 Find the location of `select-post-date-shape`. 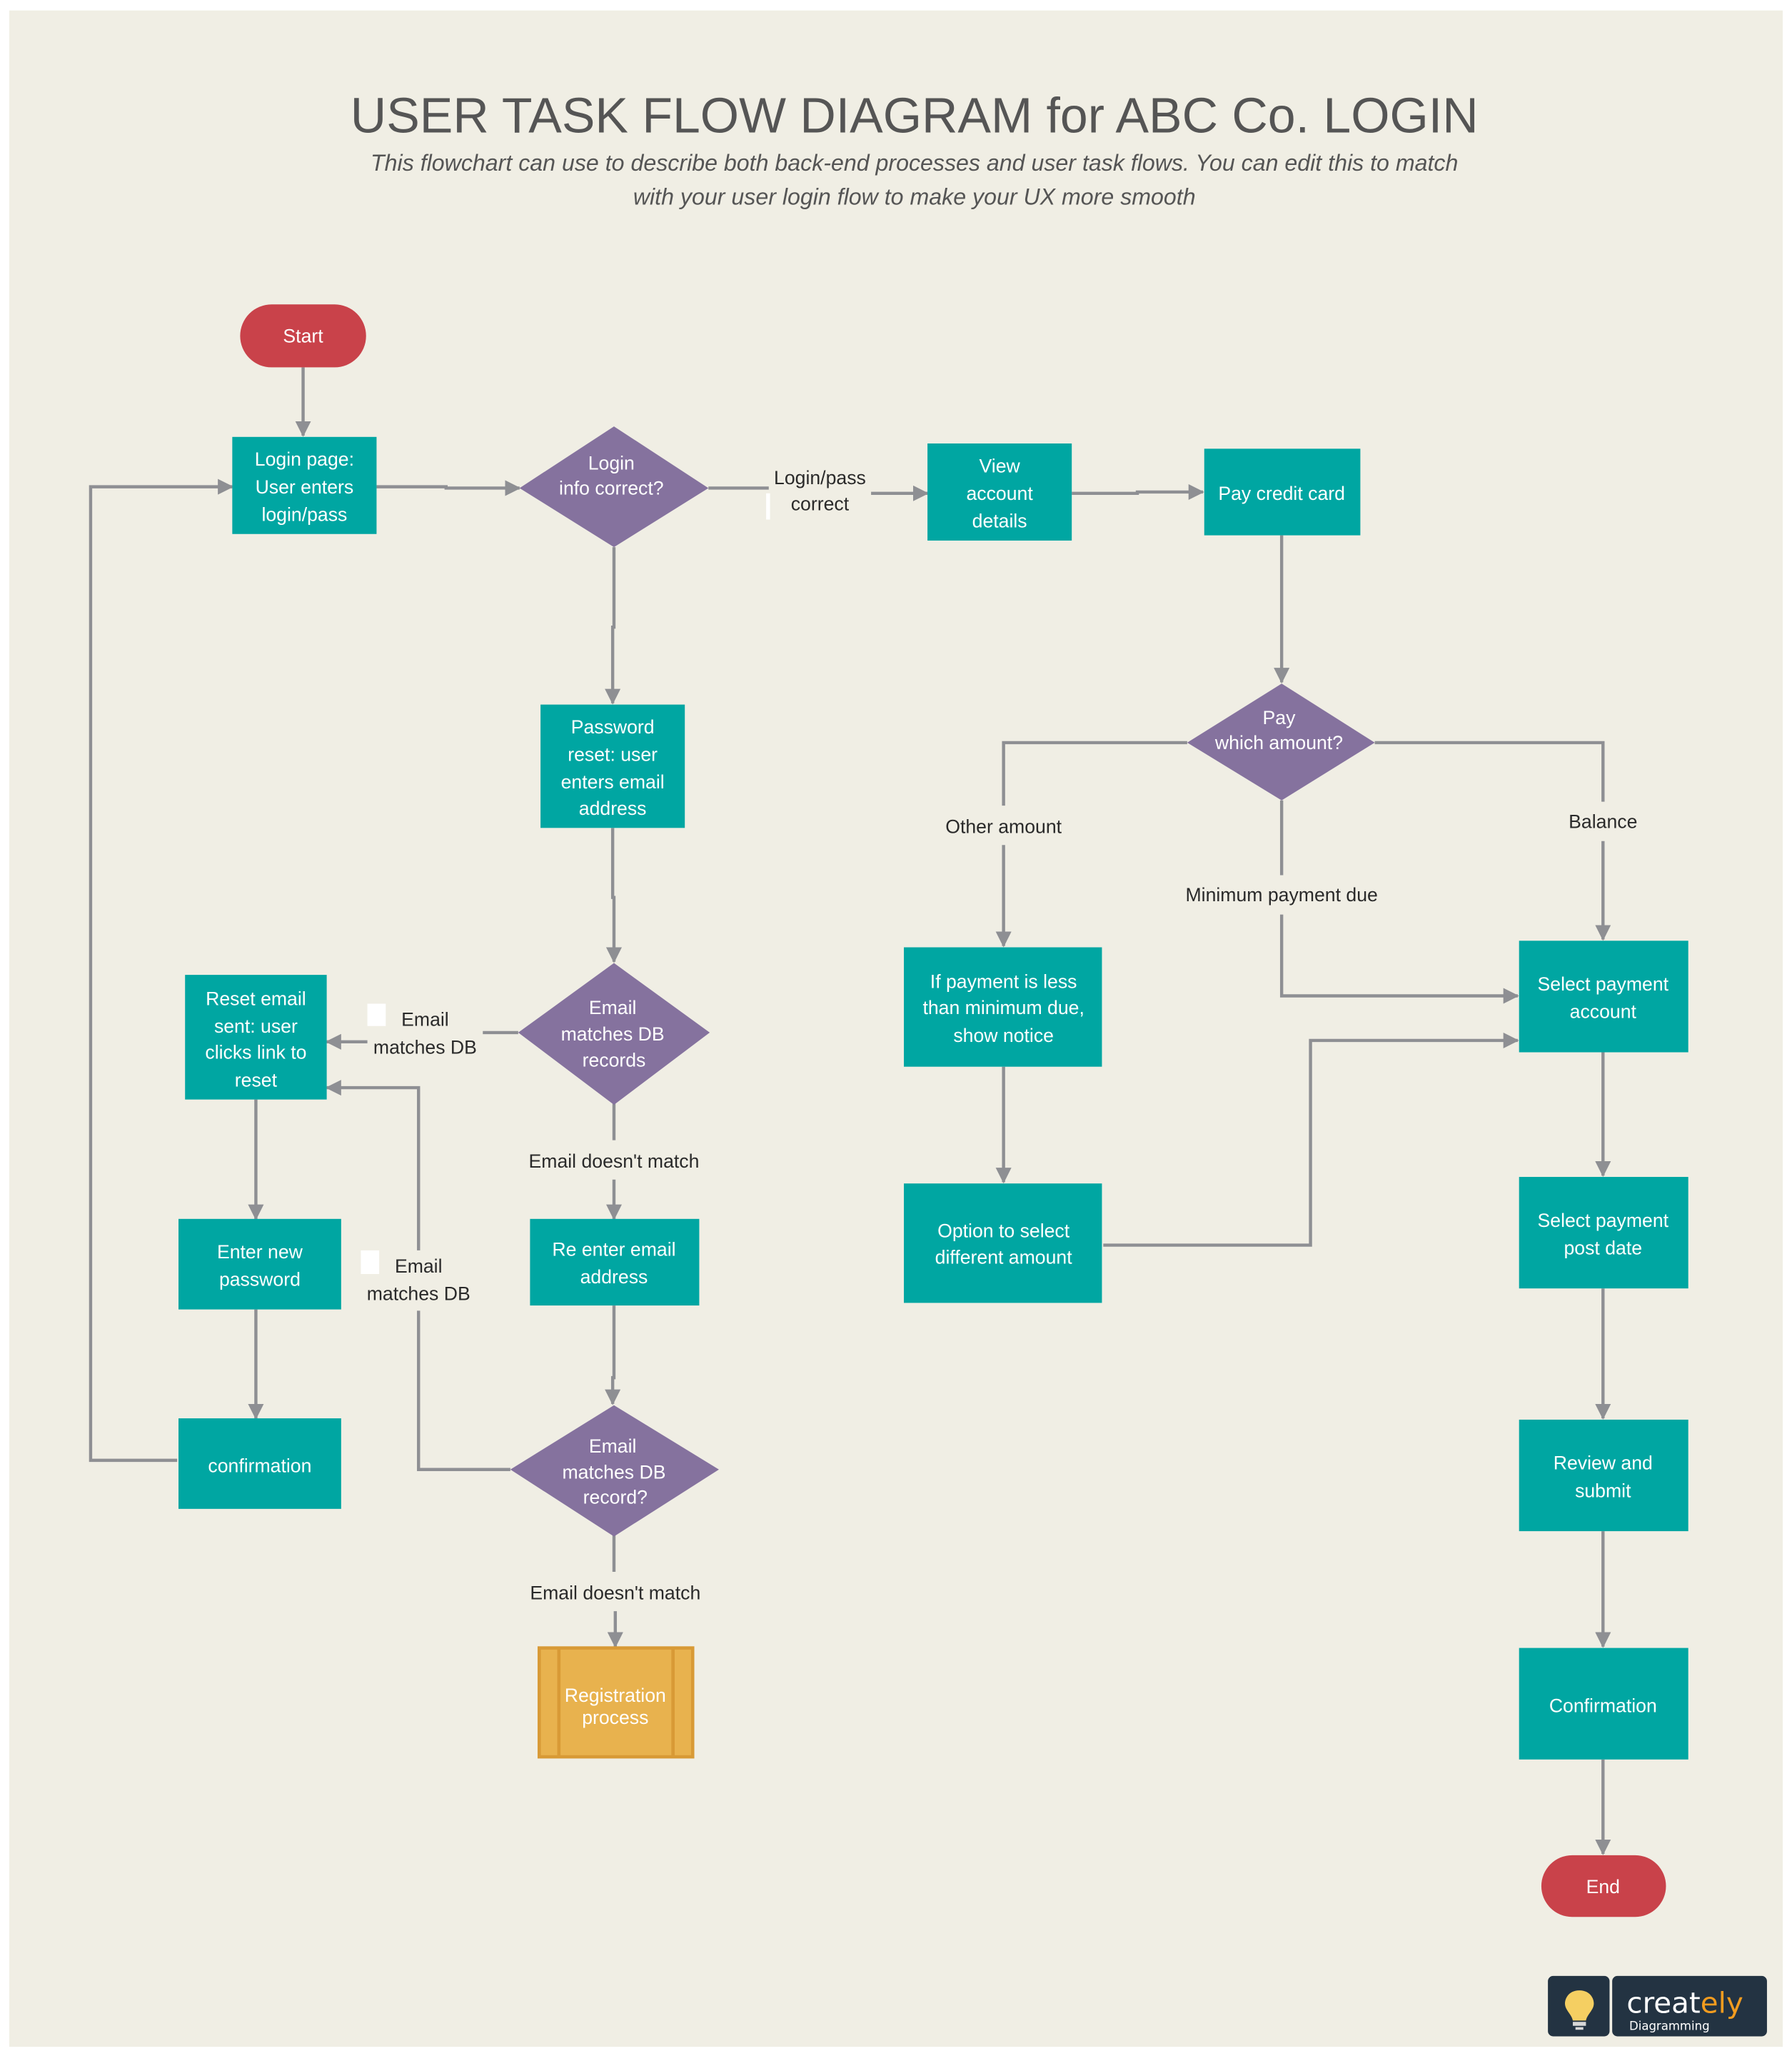

select-post-date-shape is located at coordinates (1603, 1233).